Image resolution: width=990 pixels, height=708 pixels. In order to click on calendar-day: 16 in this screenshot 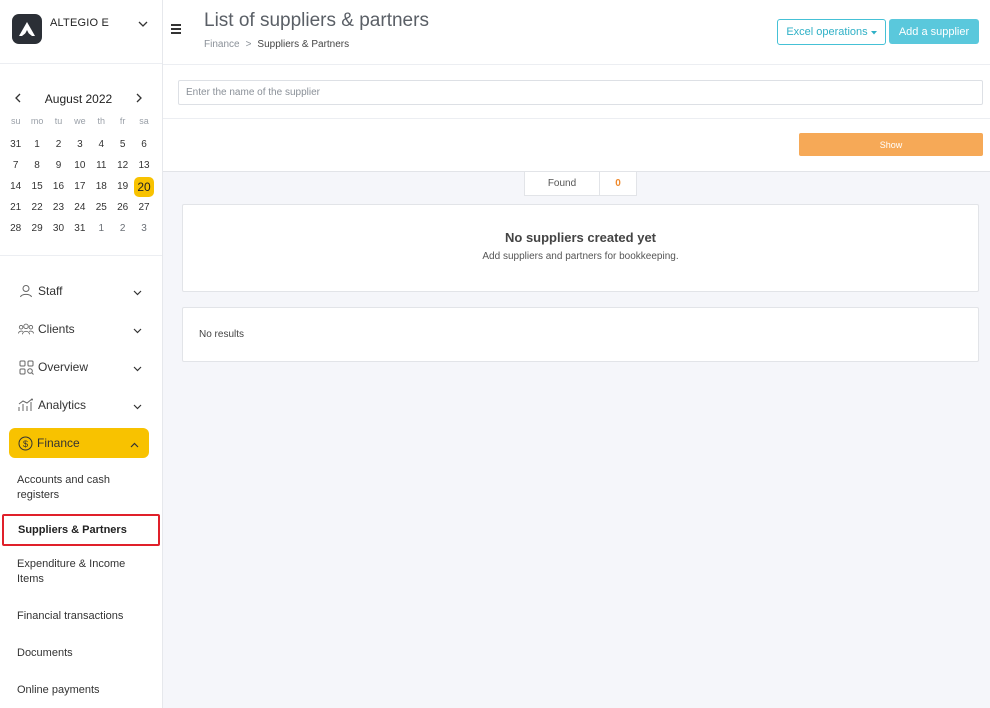, I will do `click(58, 186)`.